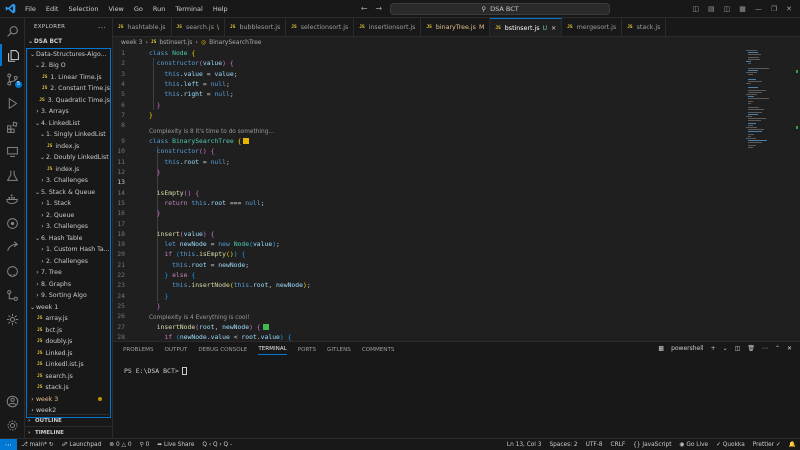 The width and height of the screenshot is (800, 450). I want to click on live-share-status: ➦ Live Share, so click(175, 445).